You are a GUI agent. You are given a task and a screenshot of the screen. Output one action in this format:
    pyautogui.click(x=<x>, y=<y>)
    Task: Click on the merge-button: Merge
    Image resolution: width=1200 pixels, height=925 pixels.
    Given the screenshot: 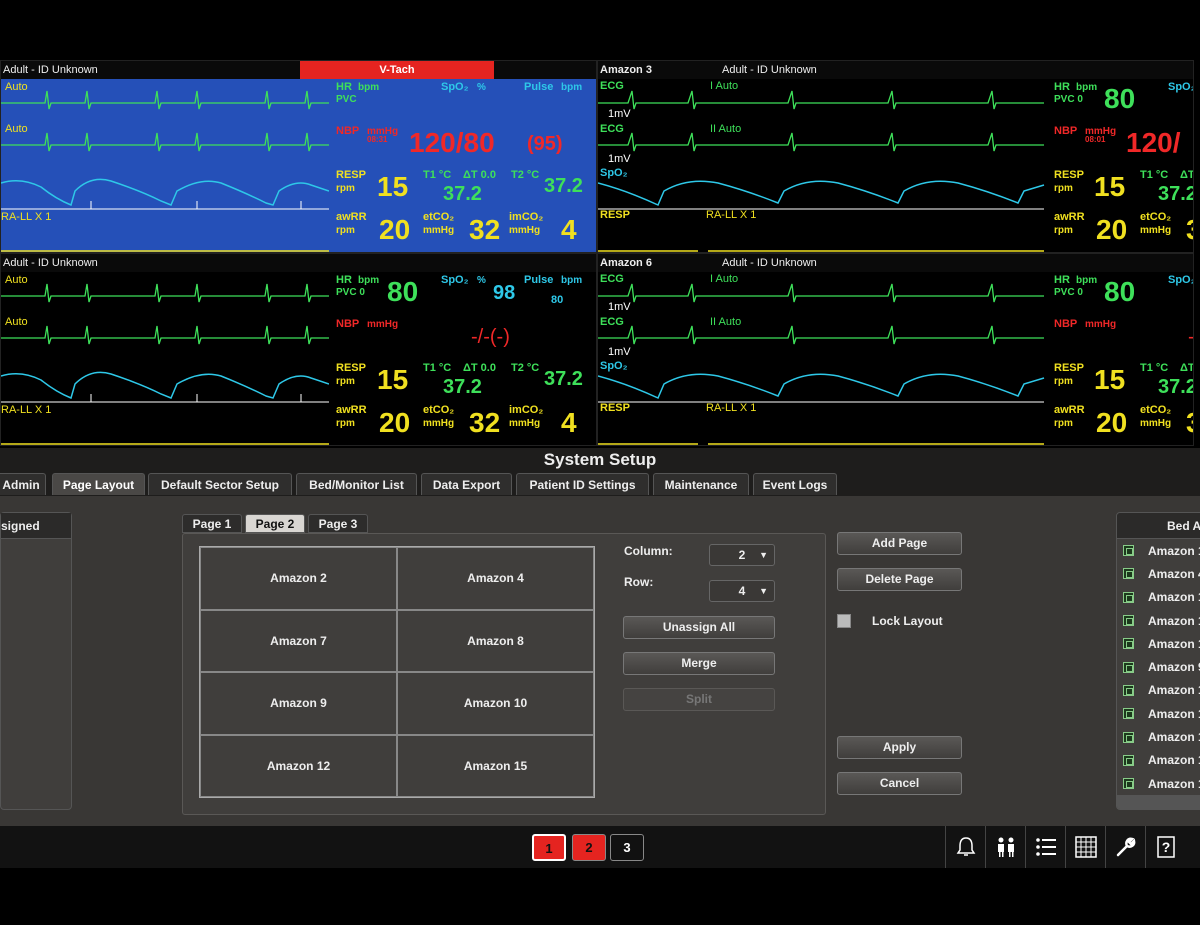 What is the action you would take?
    pyautogui.click(x=699, y=663)
    